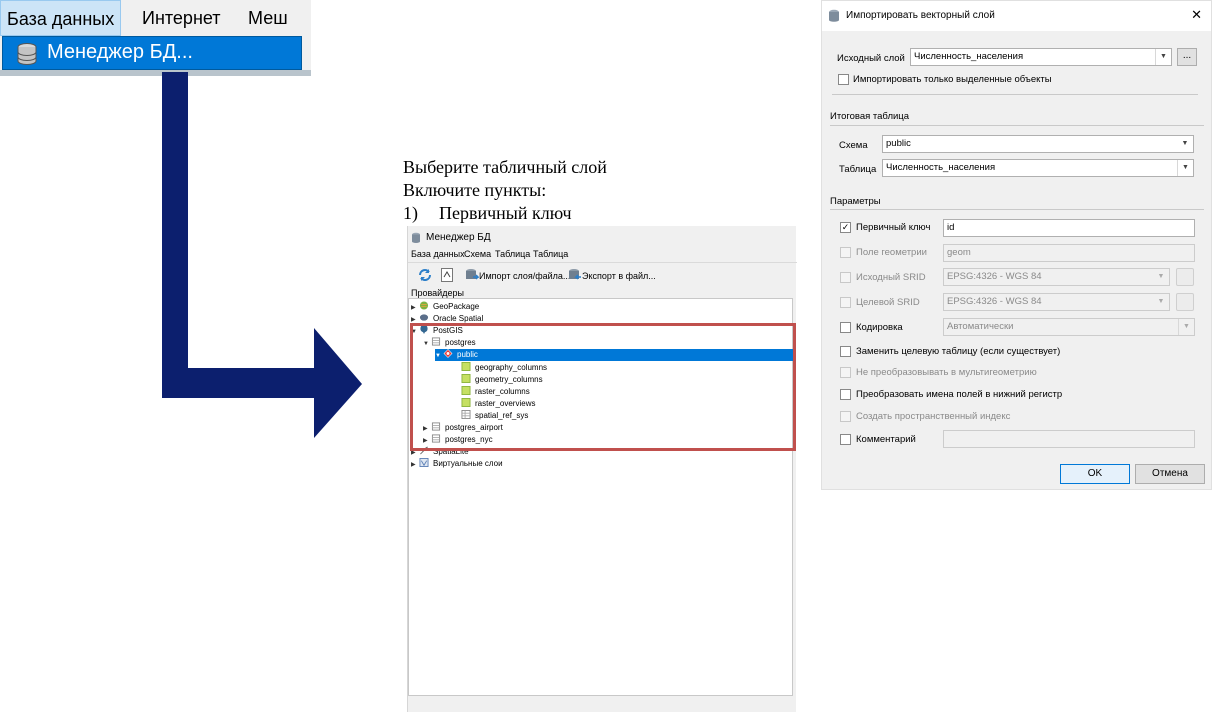 The width and height of the screenshot is (1212, 712). Describe the element at coordinates (61, 18) in the screenshot. I see `menu-database: База данных` at that location.